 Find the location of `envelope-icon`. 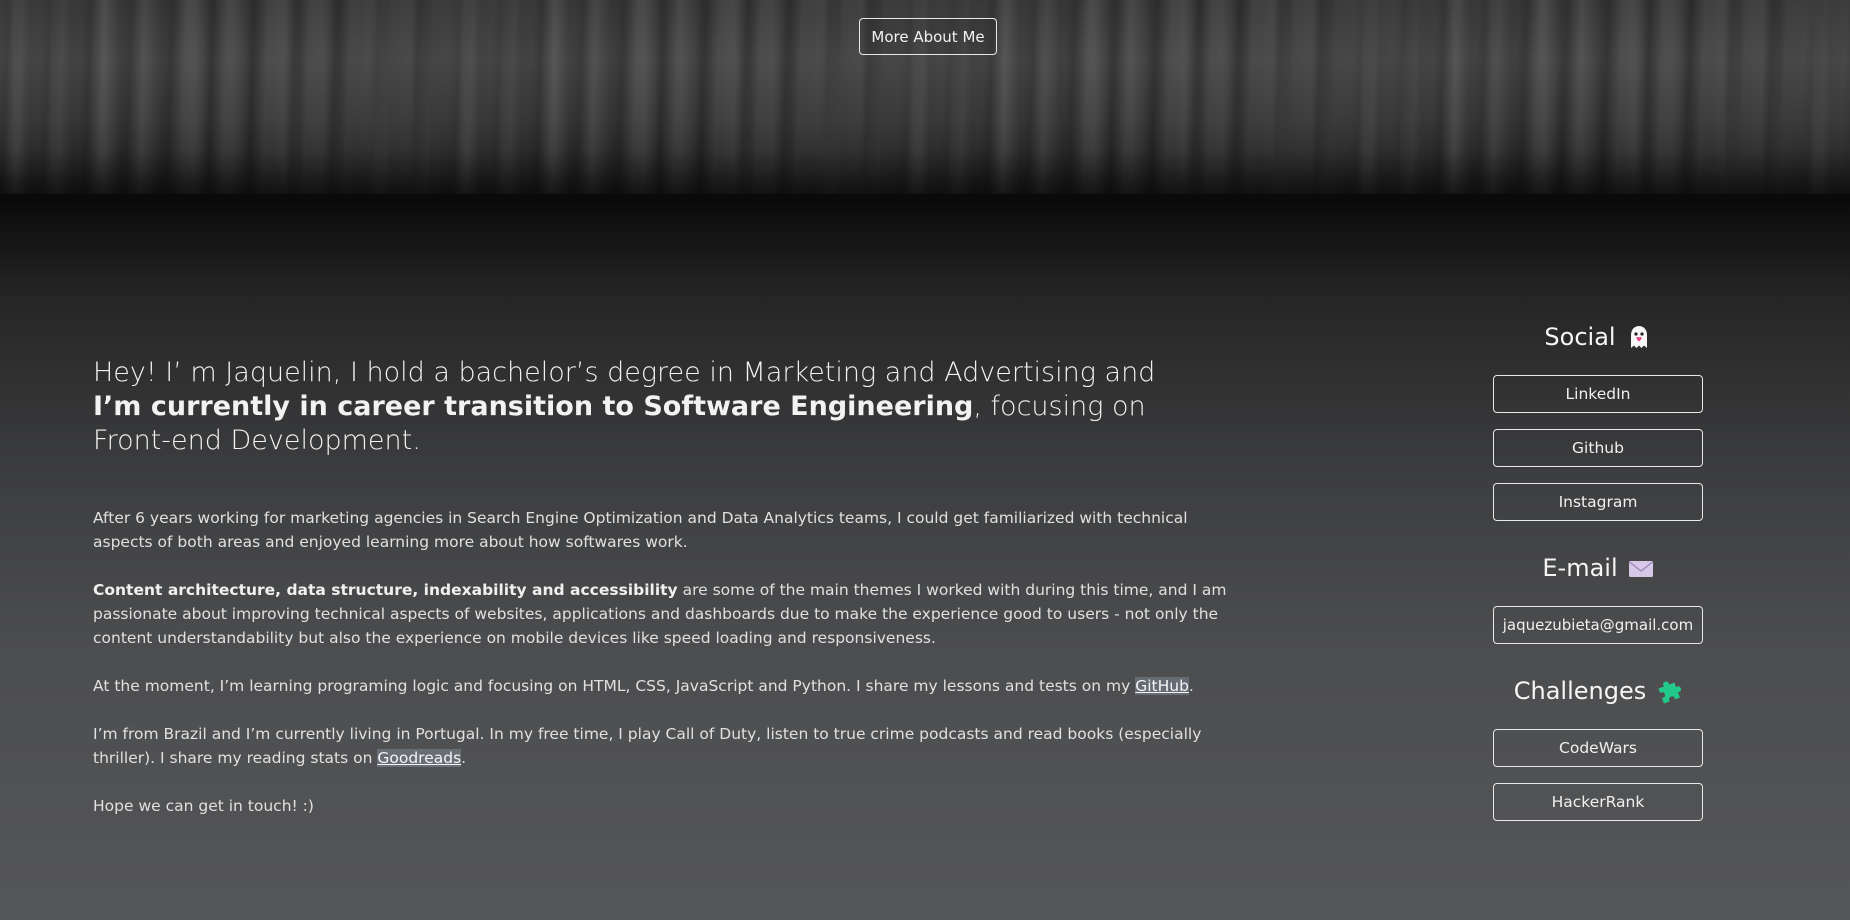

envelope-icon is located at coordinates (1641, 568).